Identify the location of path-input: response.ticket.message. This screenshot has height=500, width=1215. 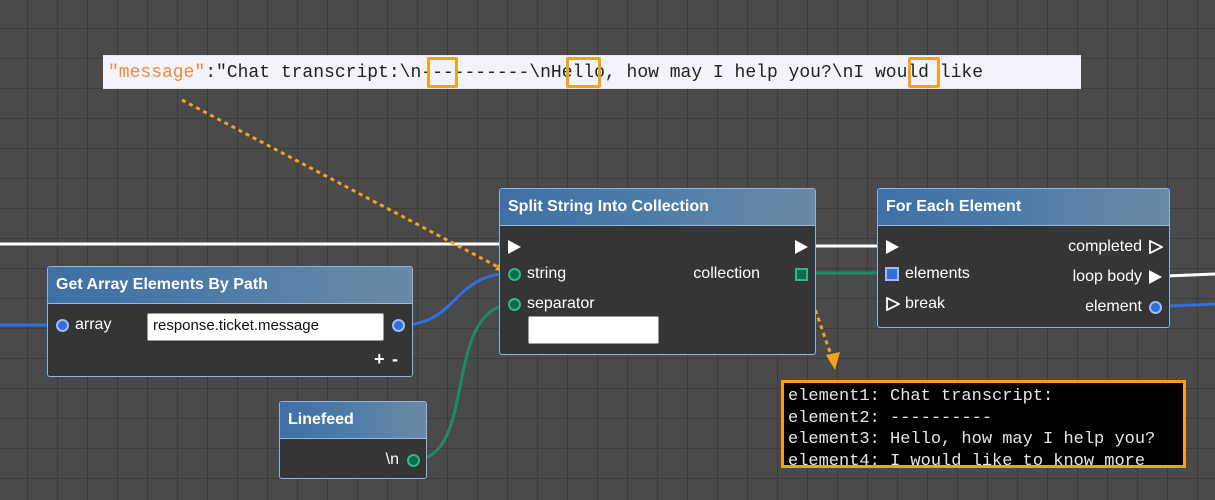
(265, 327).